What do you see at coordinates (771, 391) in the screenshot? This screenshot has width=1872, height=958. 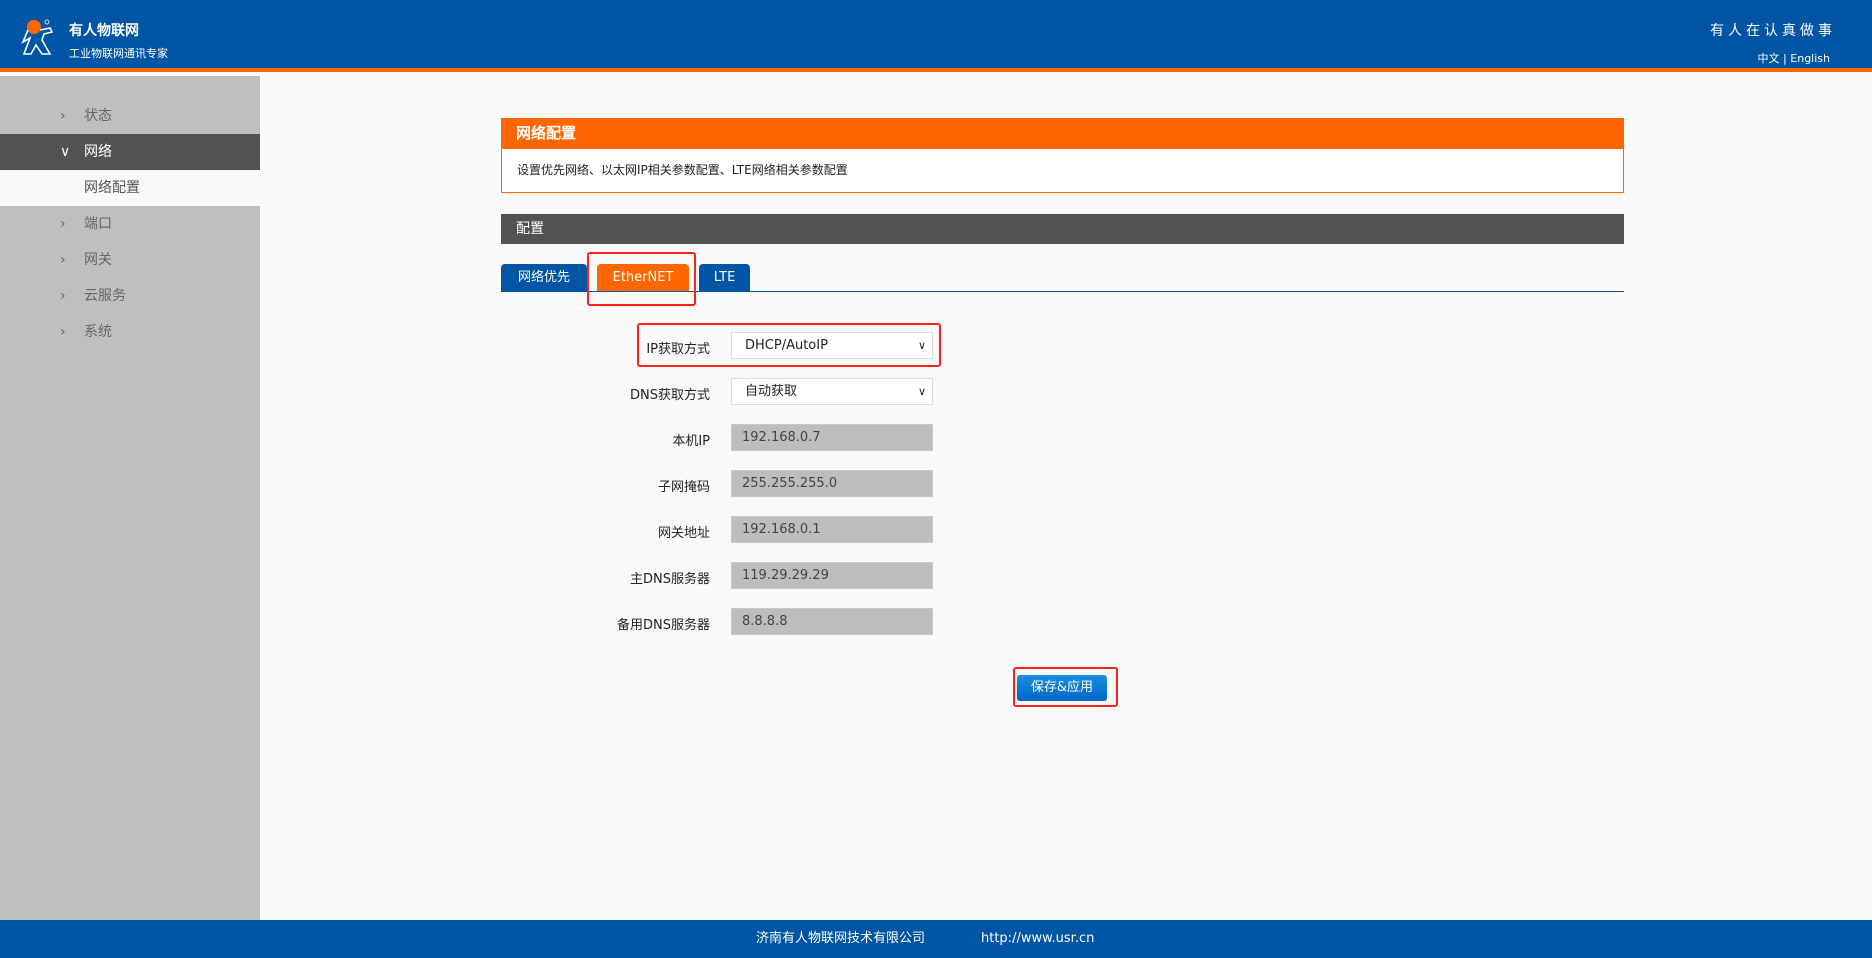 I see `dns-mode-value: 自动获取` at bounding box center [771, 391].